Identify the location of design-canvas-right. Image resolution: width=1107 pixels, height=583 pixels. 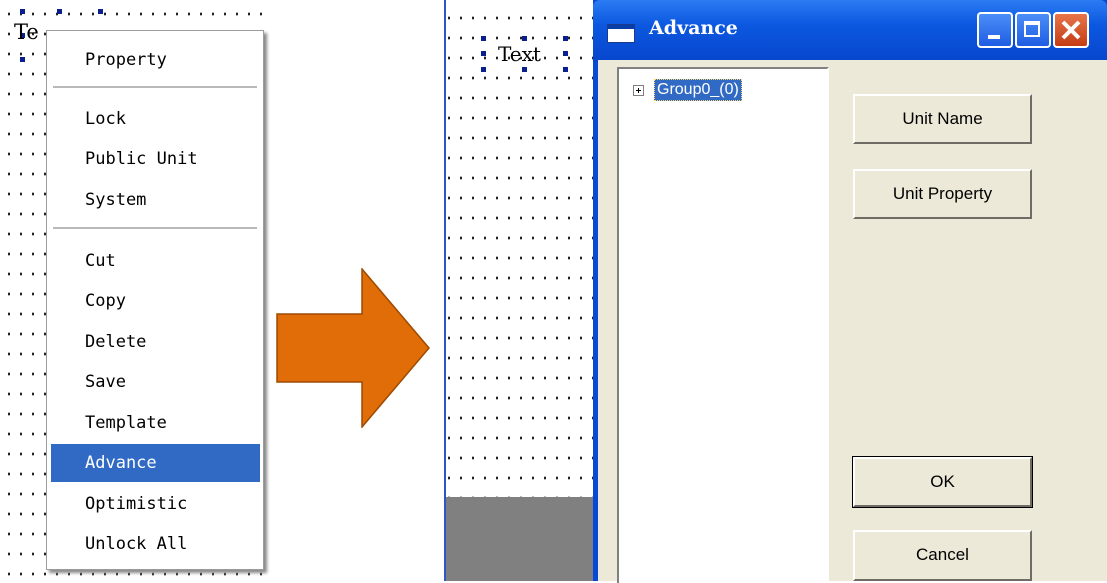
(528, 248).